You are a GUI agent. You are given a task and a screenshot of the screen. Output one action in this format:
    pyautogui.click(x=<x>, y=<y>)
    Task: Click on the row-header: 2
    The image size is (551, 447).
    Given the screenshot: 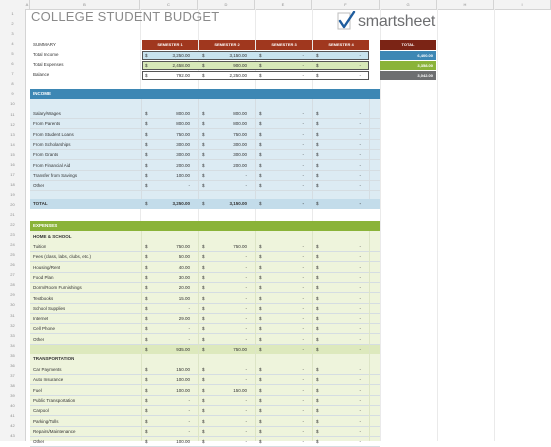 What is the action you would take?
    pyautogui.click(x=12, y=23)
    